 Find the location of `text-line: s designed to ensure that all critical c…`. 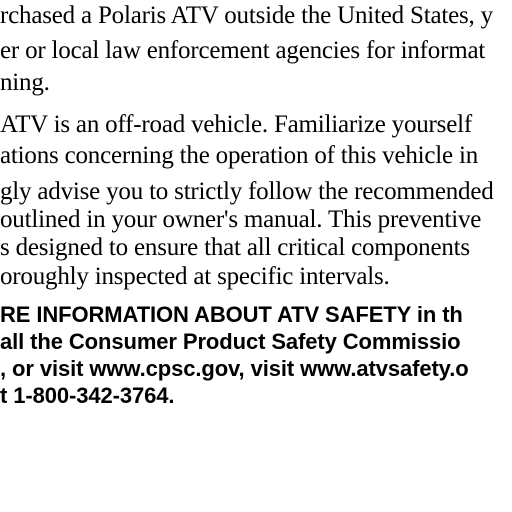

text-line: s designed to ensure that all critical c… is located at coordinates (235, 247).